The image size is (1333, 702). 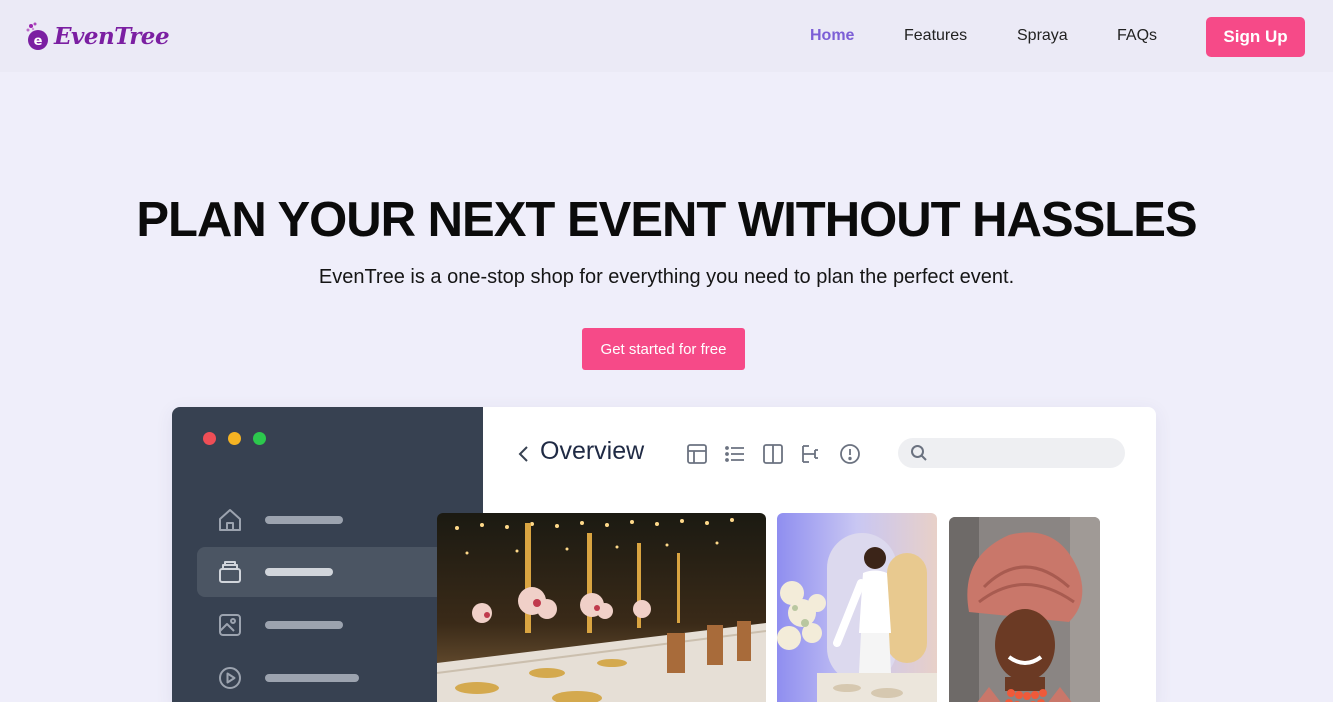 What do you see at coordinates (234, 438) in the screenshot?
I see `window-minimize-dot` at bounding box center [234, 438].